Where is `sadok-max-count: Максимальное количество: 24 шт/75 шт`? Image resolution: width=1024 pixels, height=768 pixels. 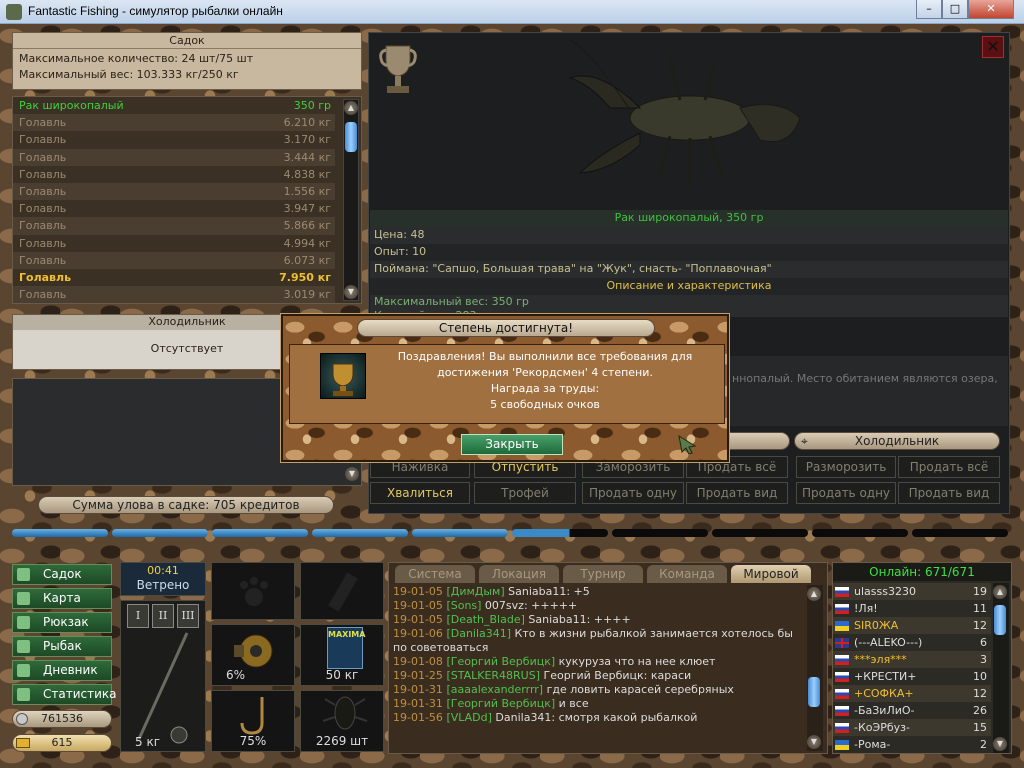
sadok-max-count: Максимальное количество: 24 шт/75 шт is located at coordinates (136, 58).